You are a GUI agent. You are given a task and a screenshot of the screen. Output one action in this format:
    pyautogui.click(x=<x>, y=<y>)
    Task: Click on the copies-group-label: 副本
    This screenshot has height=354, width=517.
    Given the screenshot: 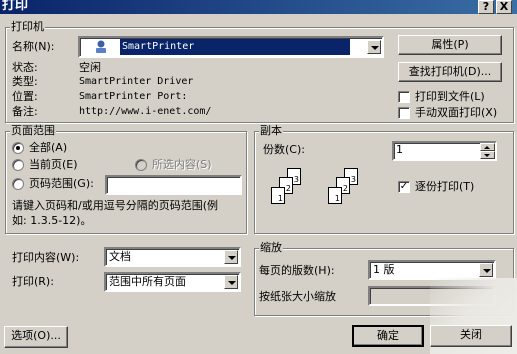 What is the action you would take?
    pyautogui.click(x=271, y=130)
    